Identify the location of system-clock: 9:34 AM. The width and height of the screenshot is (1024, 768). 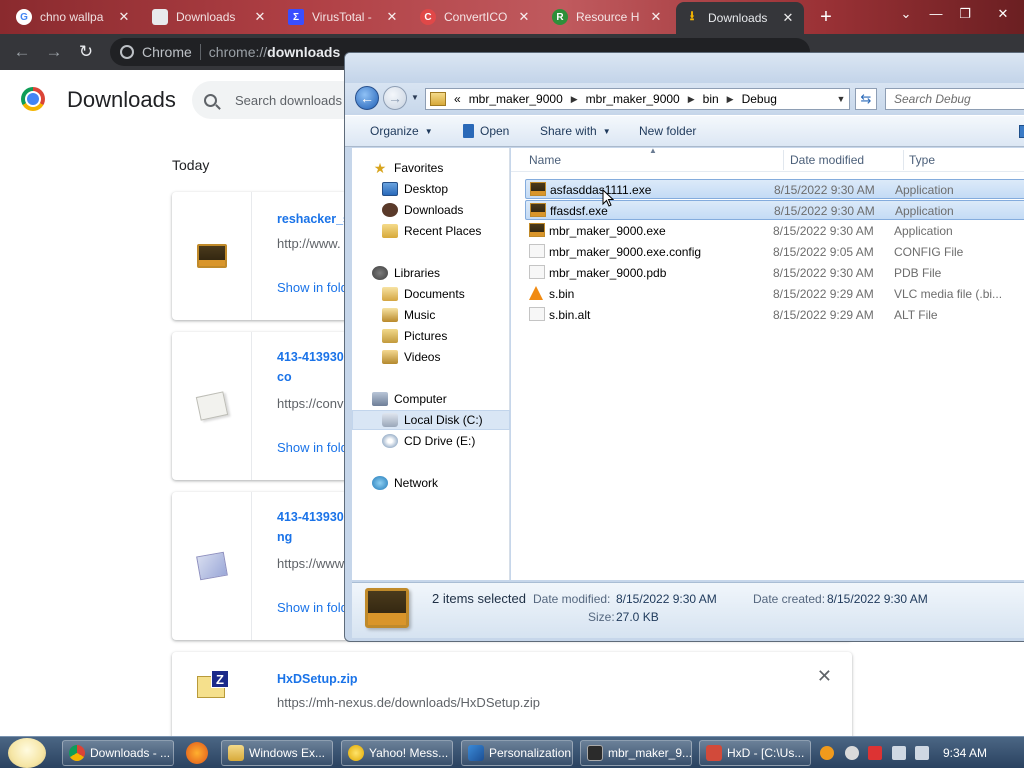
(965, 753).